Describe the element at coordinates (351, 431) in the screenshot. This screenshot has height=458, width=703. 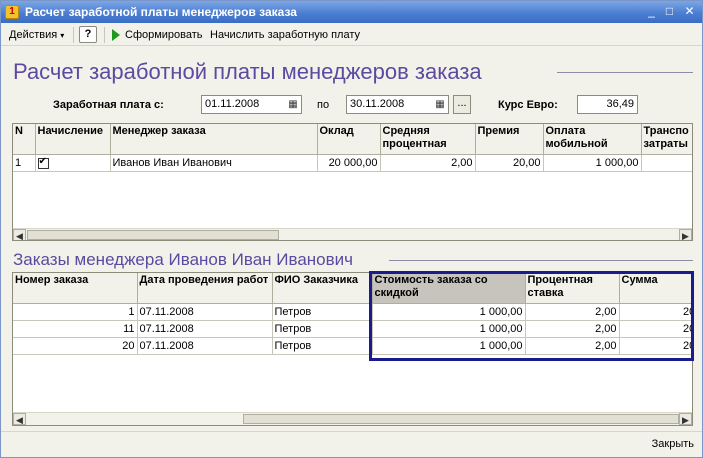
I see `footer-divider` at that location.